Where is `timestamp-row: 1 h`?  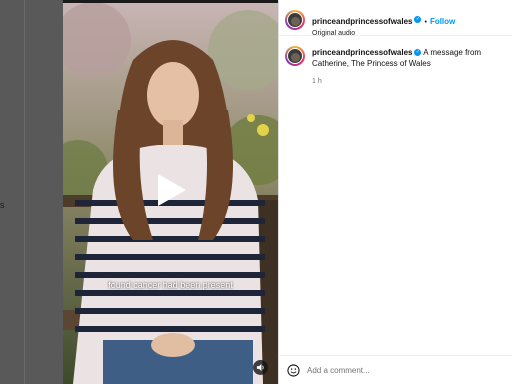 timestamp-row: 1 h is located at coordinates (317, 79).